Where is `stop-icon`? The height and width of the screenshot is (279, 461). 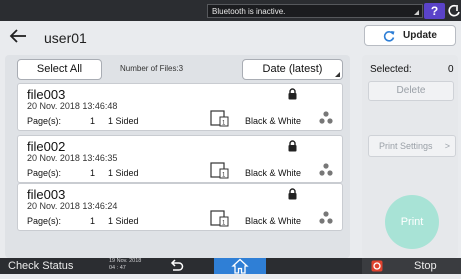
stop-icon is located at coordinates (377, 266).